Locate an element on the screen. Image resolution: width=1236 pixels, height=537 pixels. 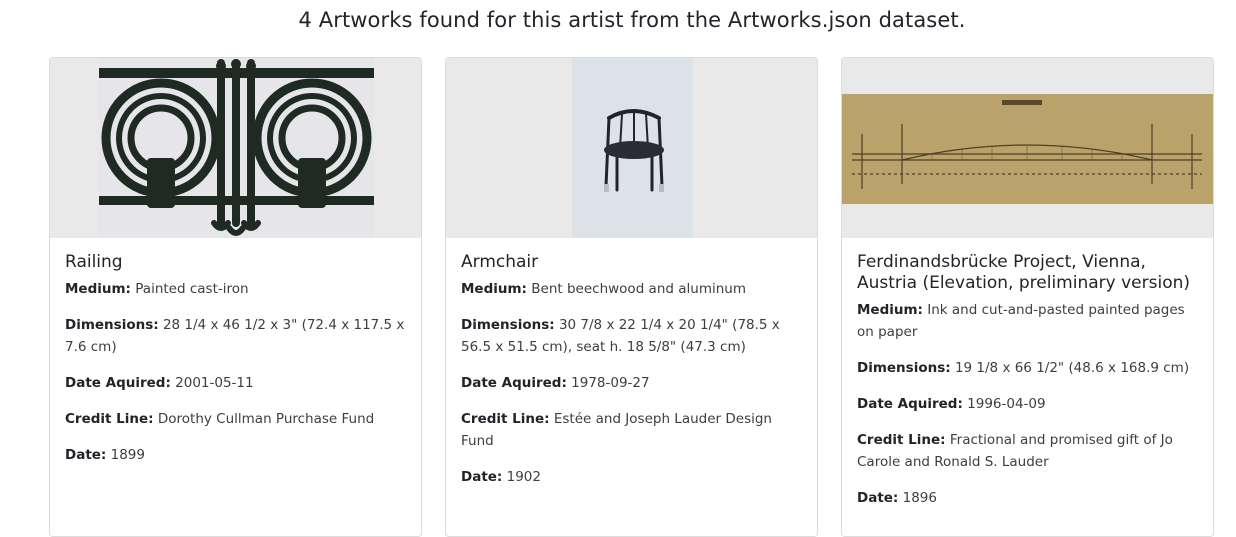
artwork-title: Railing is located at coordinates (94, 262).